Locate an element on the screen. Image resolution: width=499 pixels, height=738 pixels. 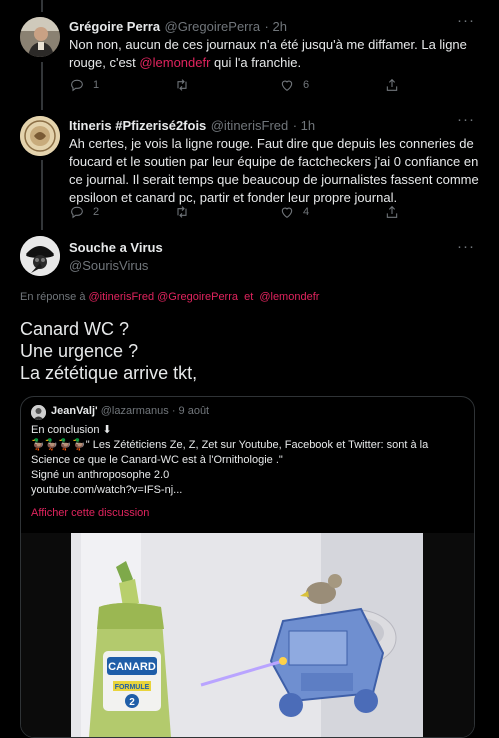
author-handle: @itinerisFred is located at coordinates (250, 125).